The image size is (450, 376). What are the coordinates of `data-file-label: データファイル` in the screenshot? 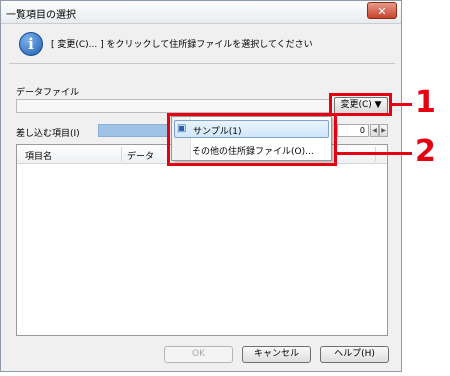 It's located at (48, 93).